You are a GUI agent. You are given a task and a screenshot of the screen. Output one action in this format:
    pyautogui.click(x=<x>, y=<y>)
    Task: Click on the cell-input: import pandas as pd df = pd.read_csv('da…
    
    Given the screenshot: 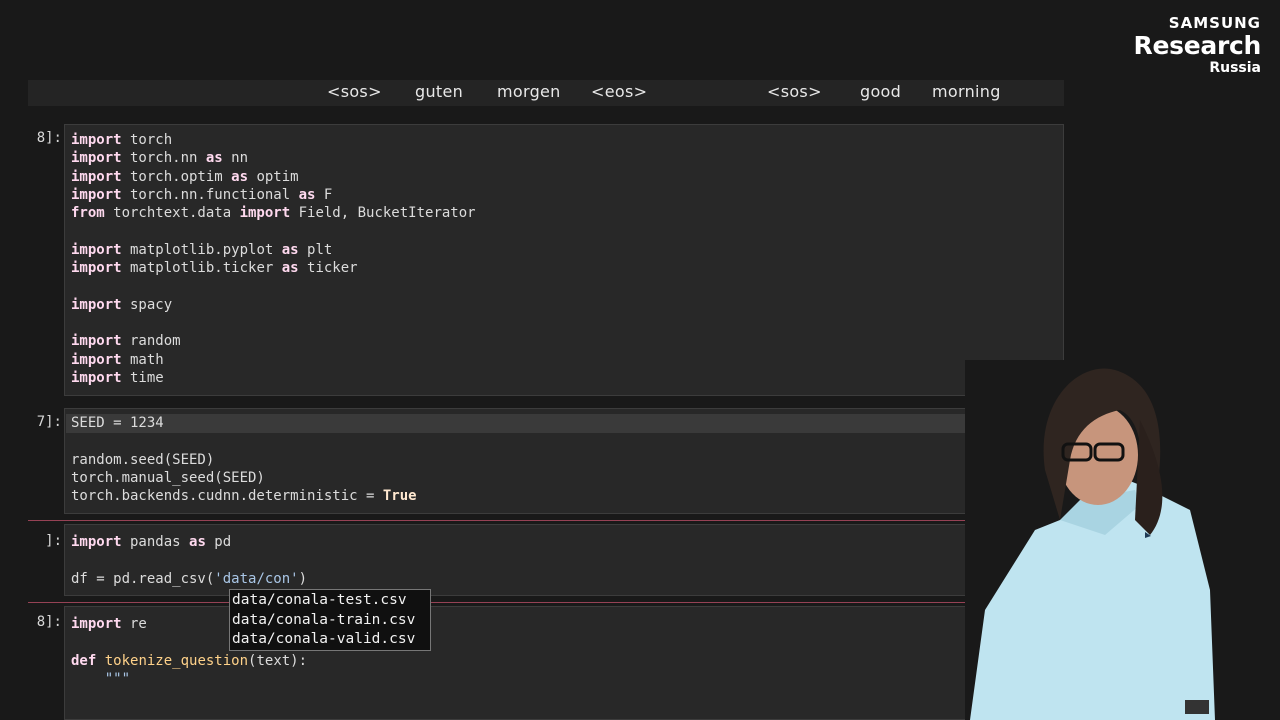 What is the action you would take?
    pyautogui.click(x=564, y=560)
    